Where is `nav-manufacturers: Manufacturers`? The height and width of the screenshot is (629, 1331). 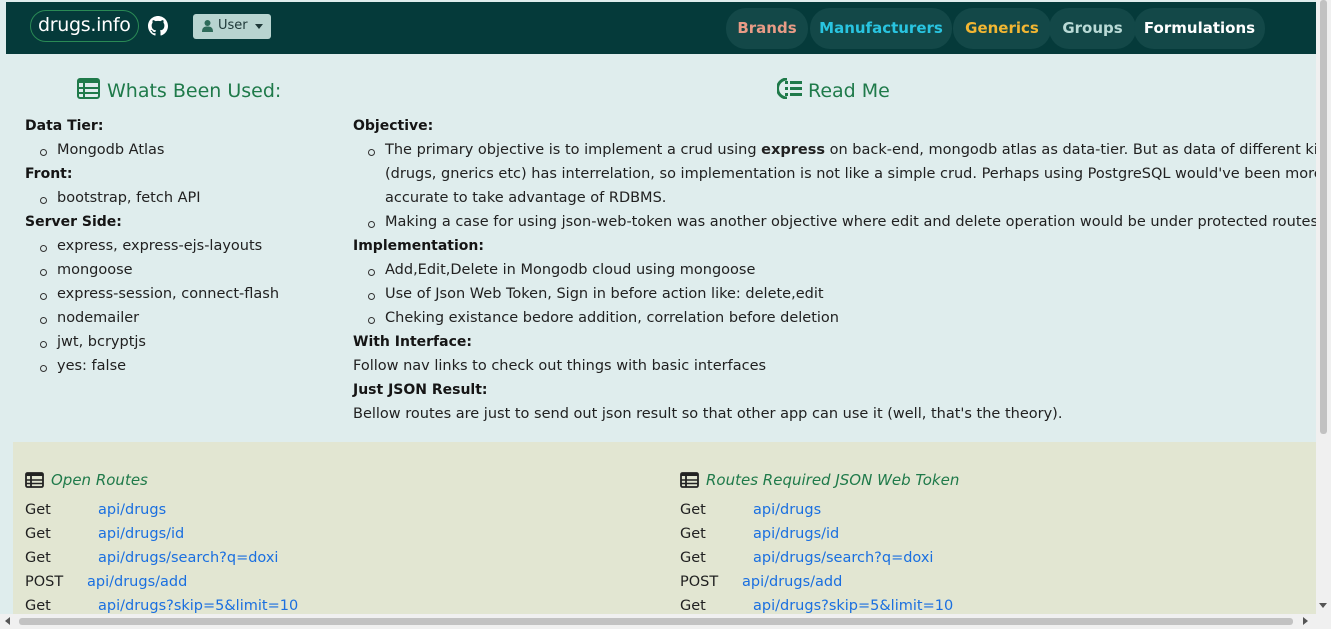
nav-manufacturers: Manufacturers is located at coordinates (881, 28).